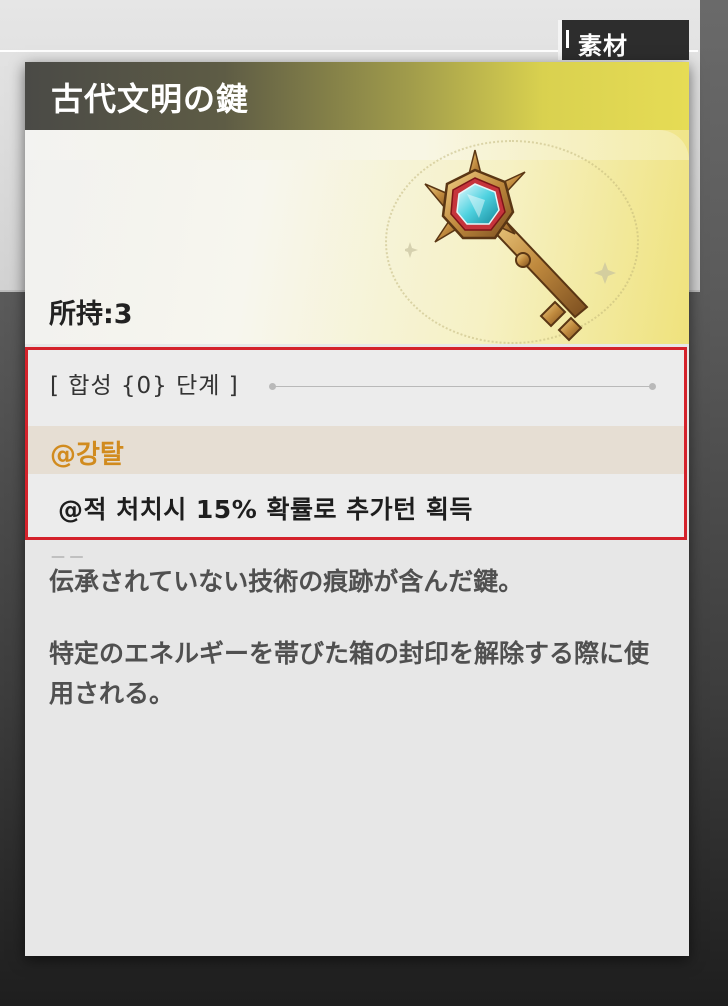 The image size is (728, 1006). I want to click on item-name: 古代文明の鍵, so click(150, 99).